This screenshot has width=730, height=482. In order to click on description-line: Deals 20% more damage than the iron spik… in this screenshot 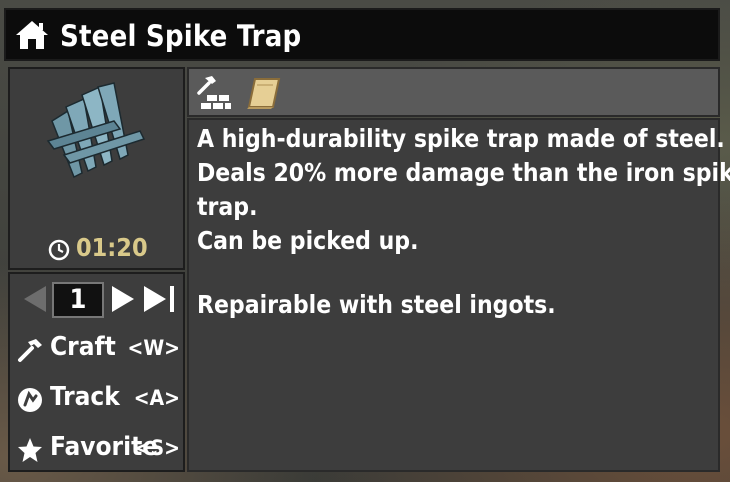, I will do `click(463, 172)`.